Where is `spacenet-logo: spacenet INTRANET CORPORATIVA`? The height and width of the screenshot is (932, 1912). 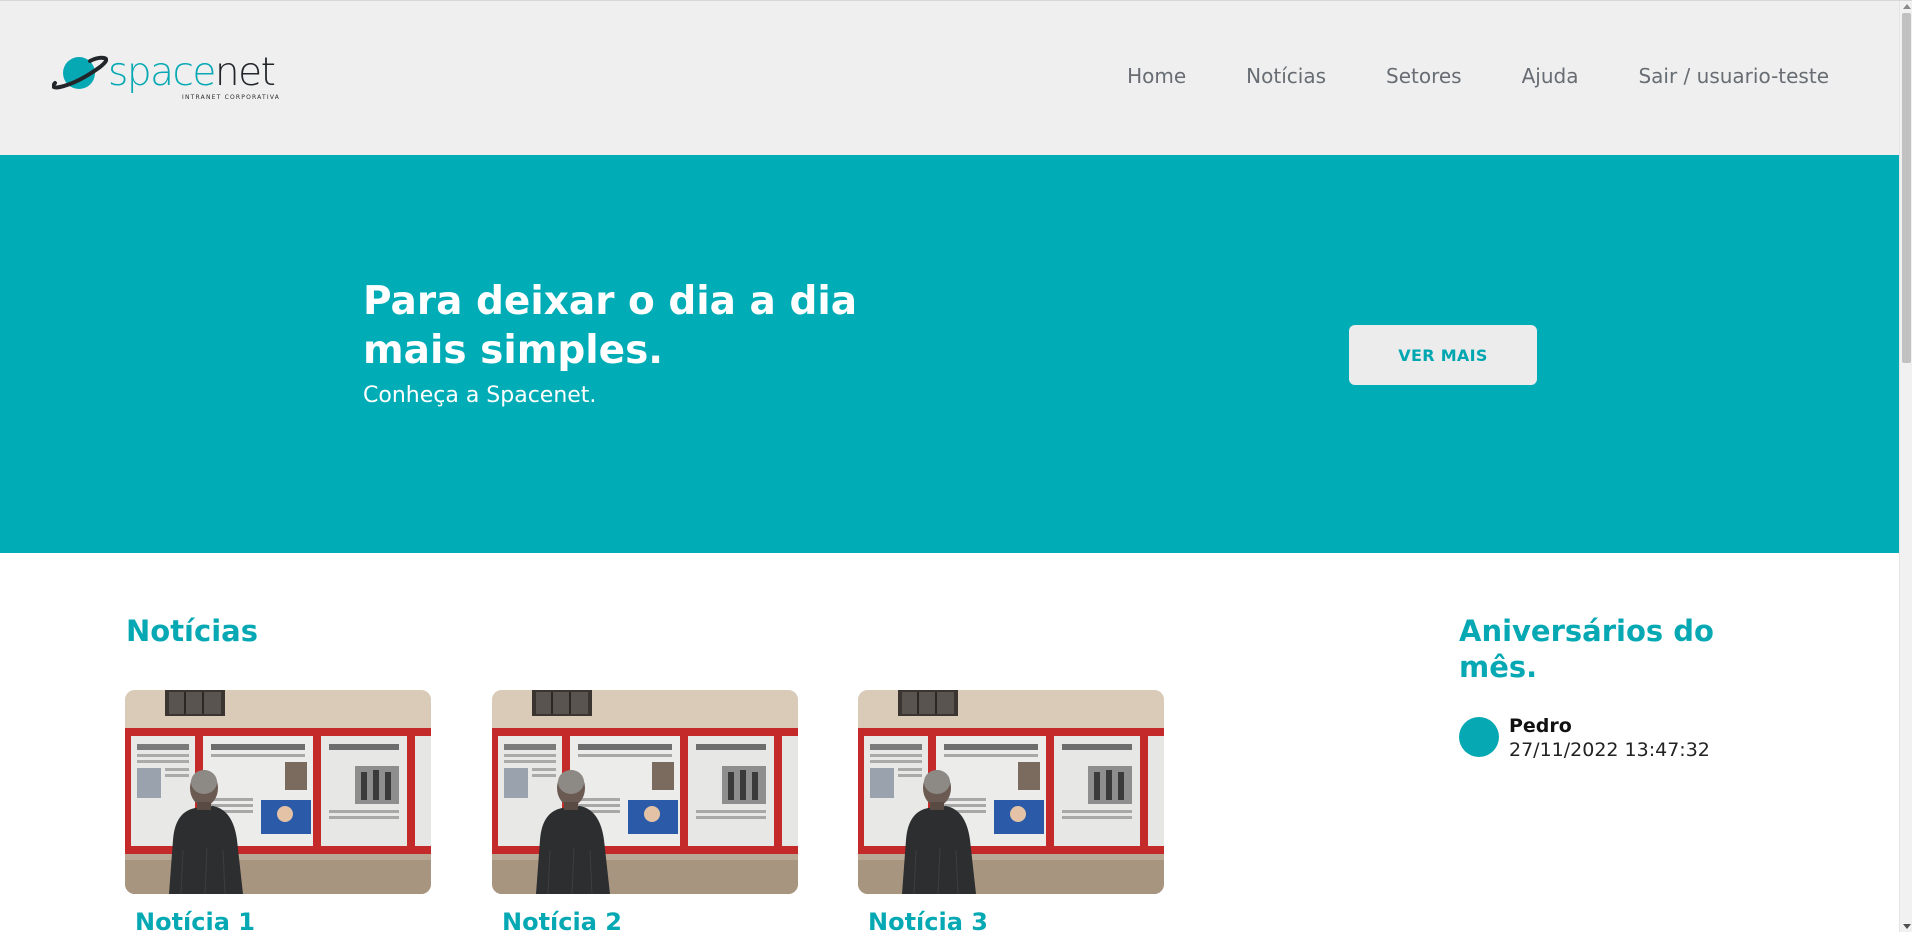
spacenet-logo: spacenet INTRANET CORPORATIVA is located at coordinates (167, 77).